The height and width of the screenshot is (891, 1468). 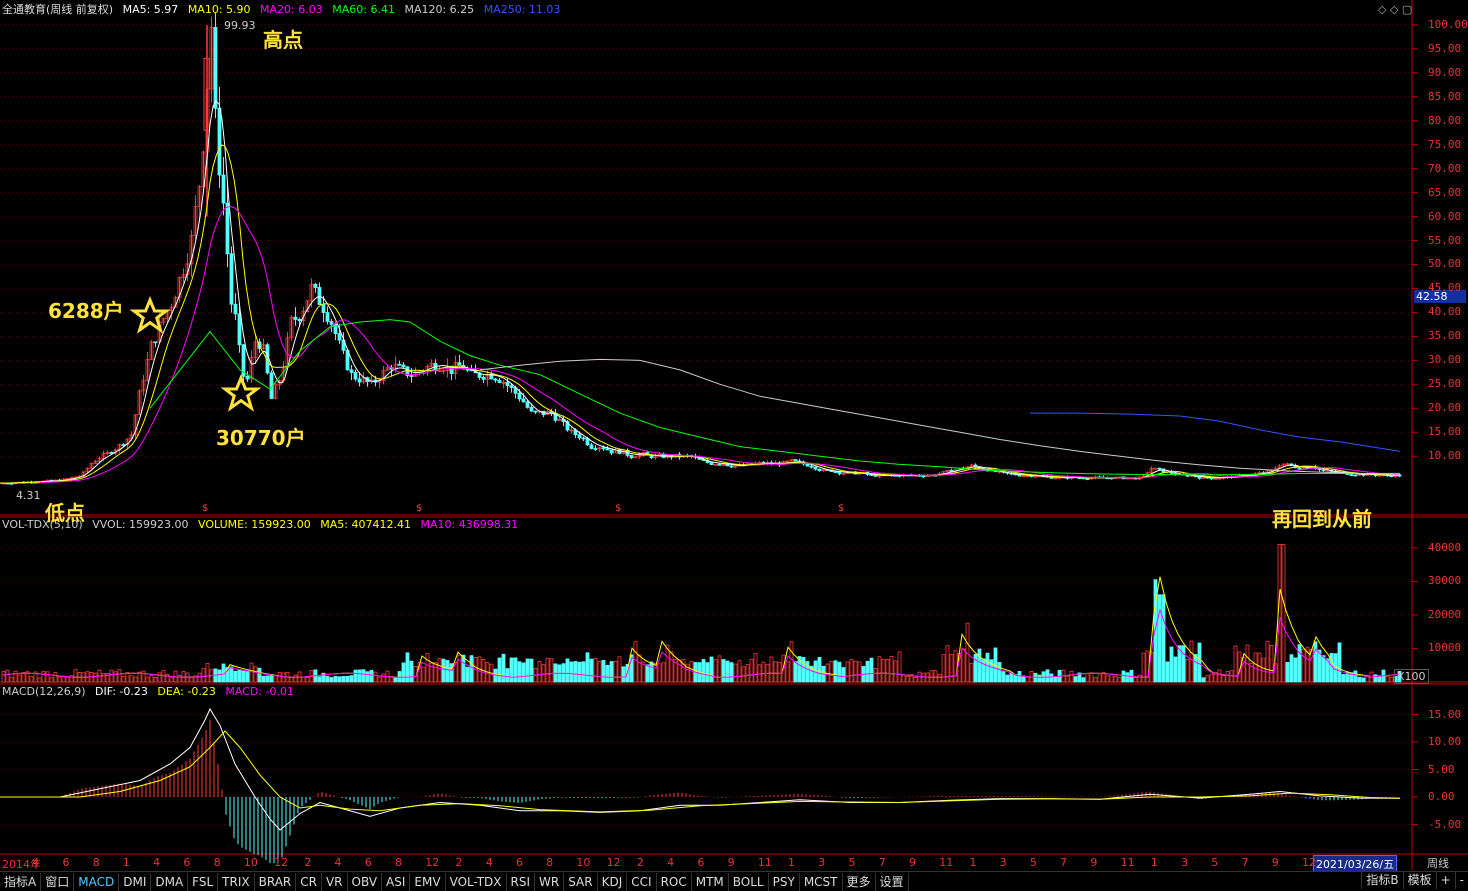 I want to click on indicator-tab: WR, so click(x=550, y=881).